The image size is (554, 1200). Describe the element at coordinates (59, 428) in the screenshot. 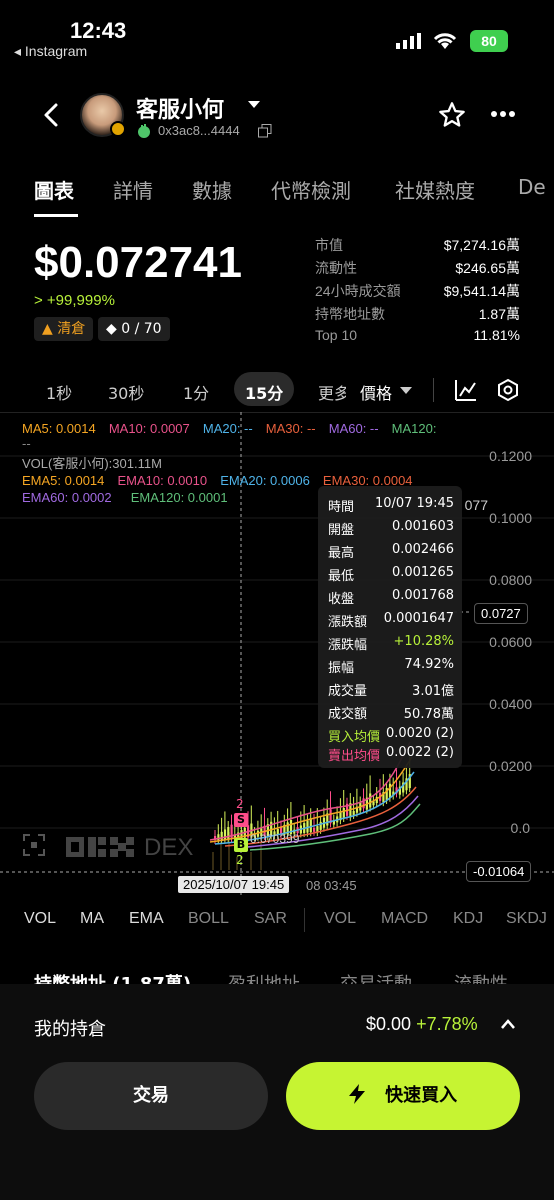

I see `ma5-label: MA5: 0.0014` at that location.